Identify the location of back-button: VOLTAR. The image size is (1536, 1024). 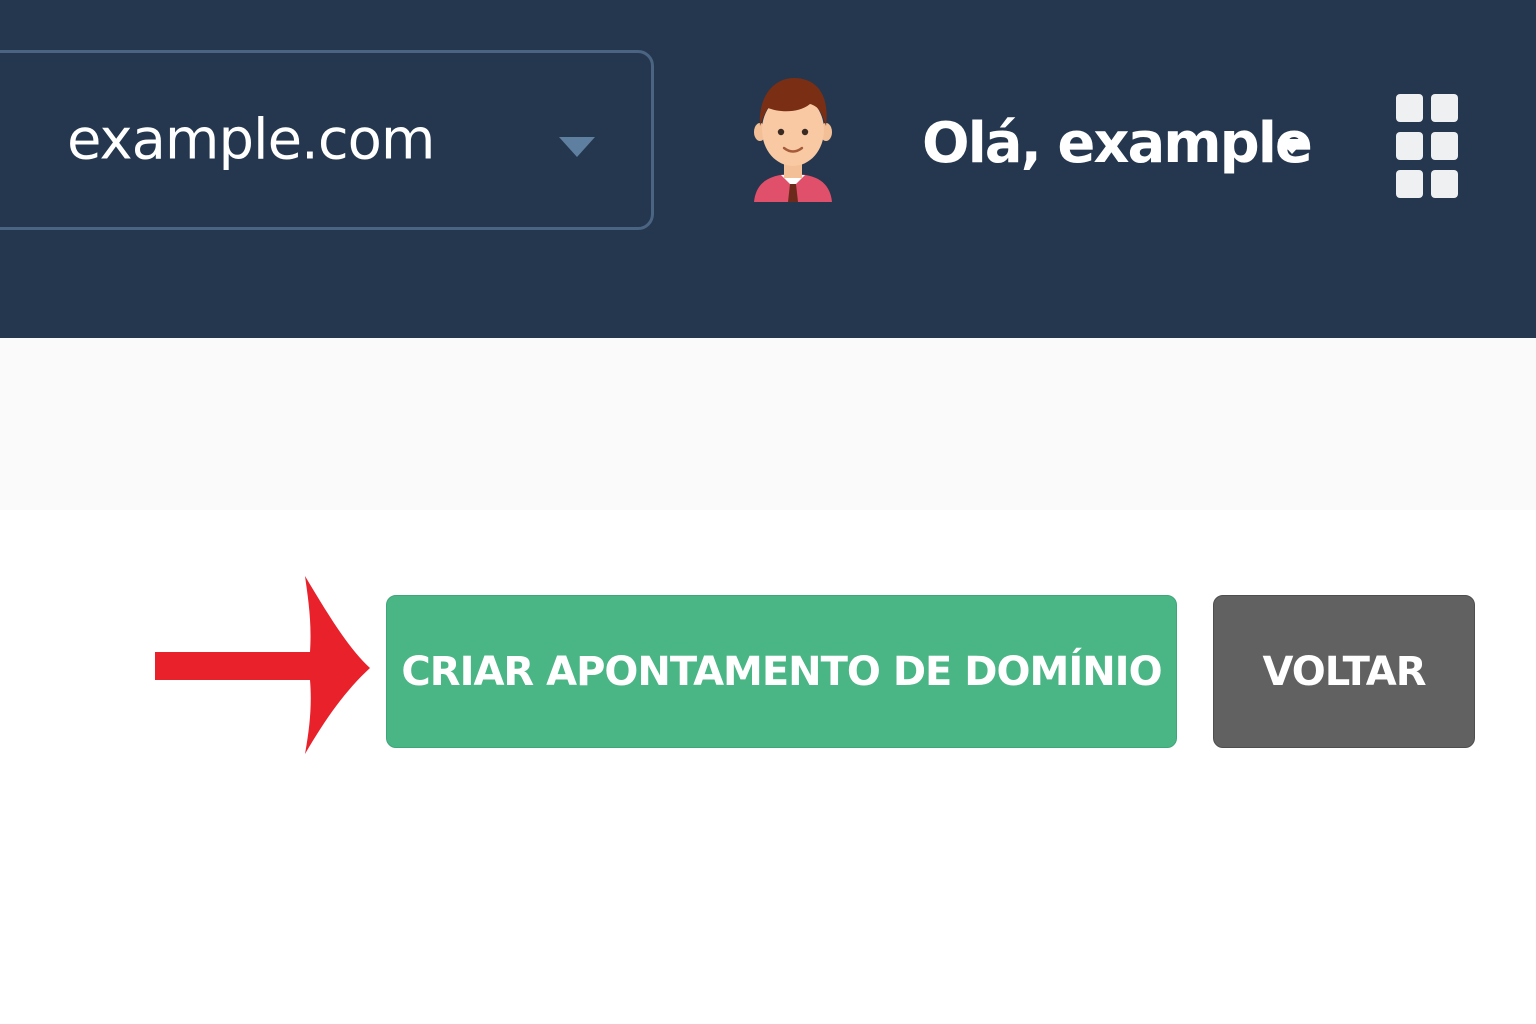
(1344, 671).